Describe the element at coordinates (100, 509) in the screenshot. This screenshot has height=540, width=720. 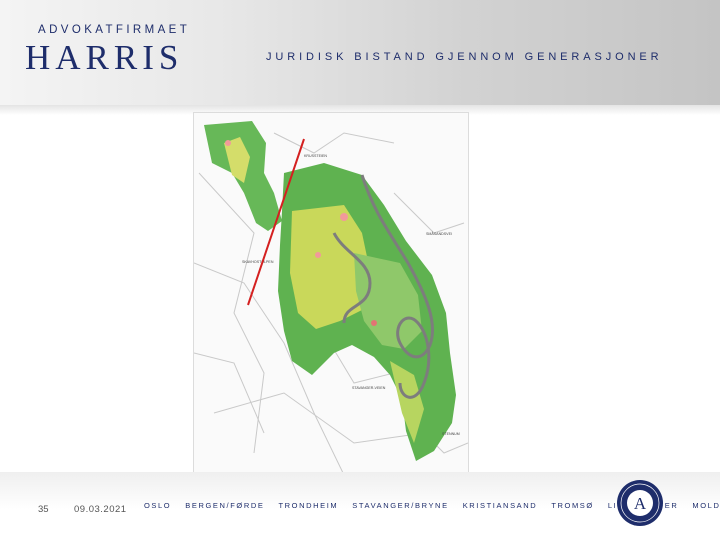
I see `date: 09.03.2021` at that location.